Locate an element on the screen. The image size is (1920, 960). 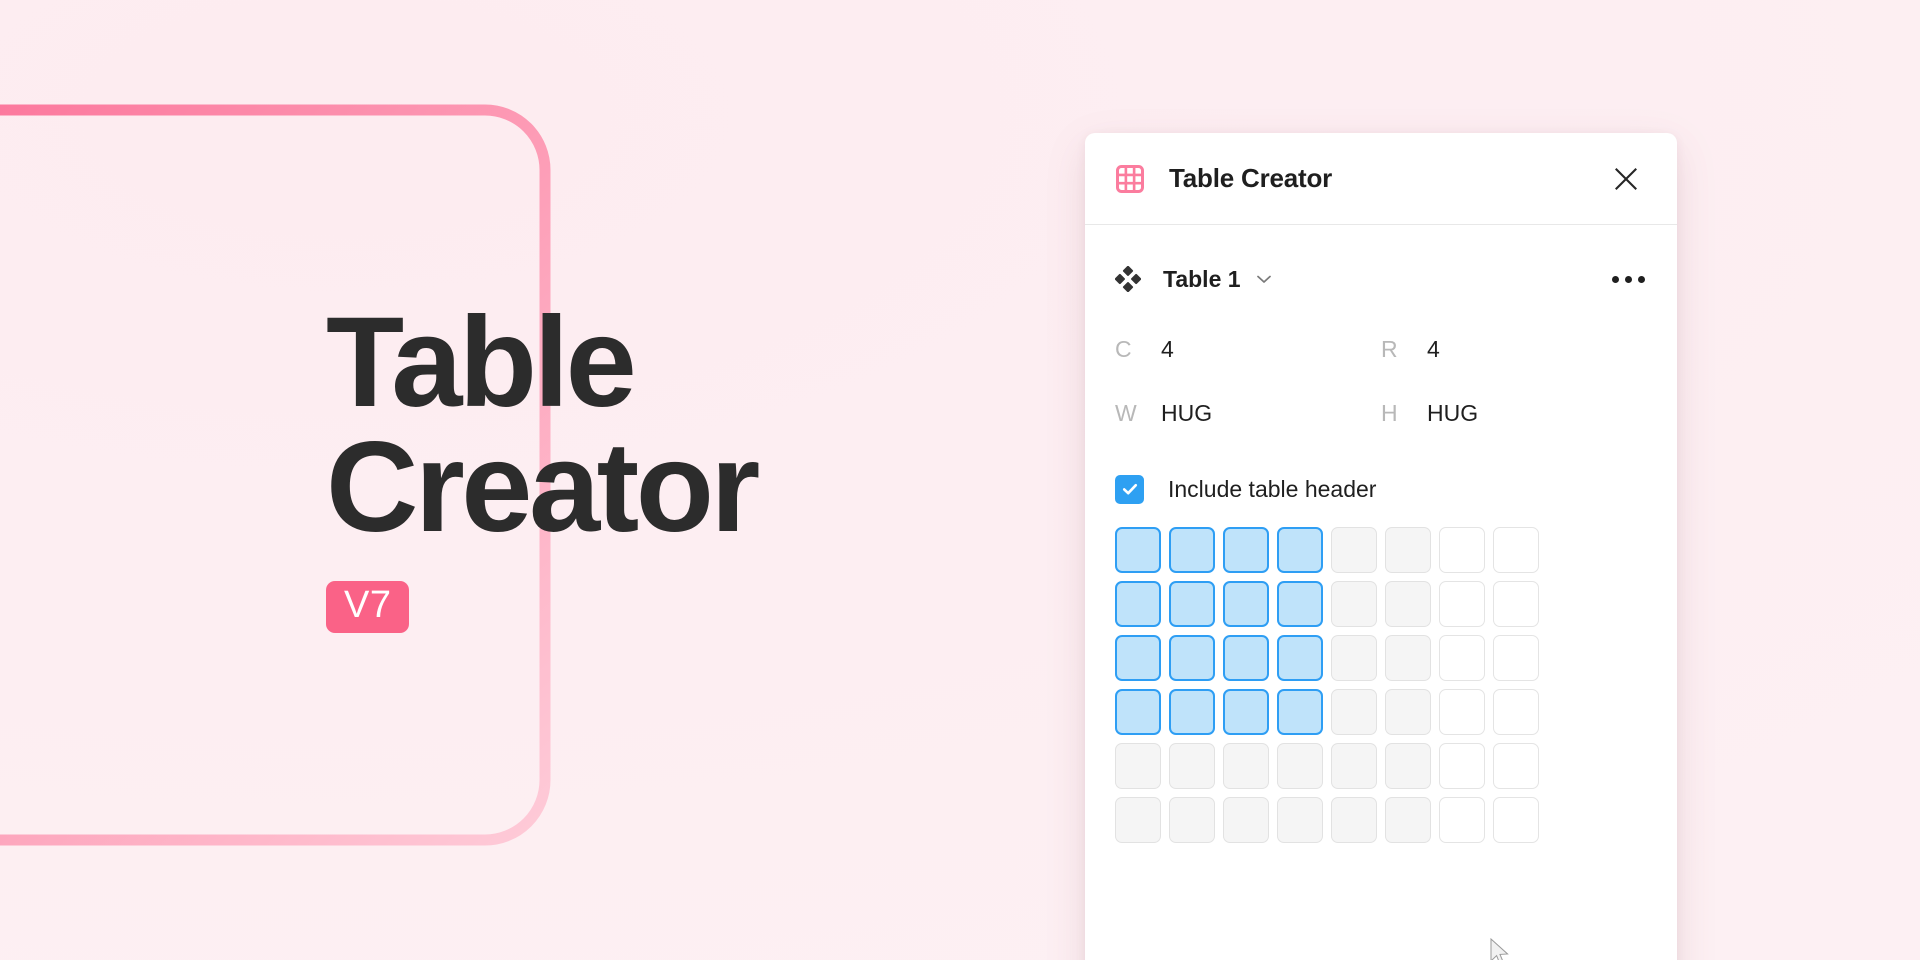
table-grid-icon is located at coordinates (1130, 178).